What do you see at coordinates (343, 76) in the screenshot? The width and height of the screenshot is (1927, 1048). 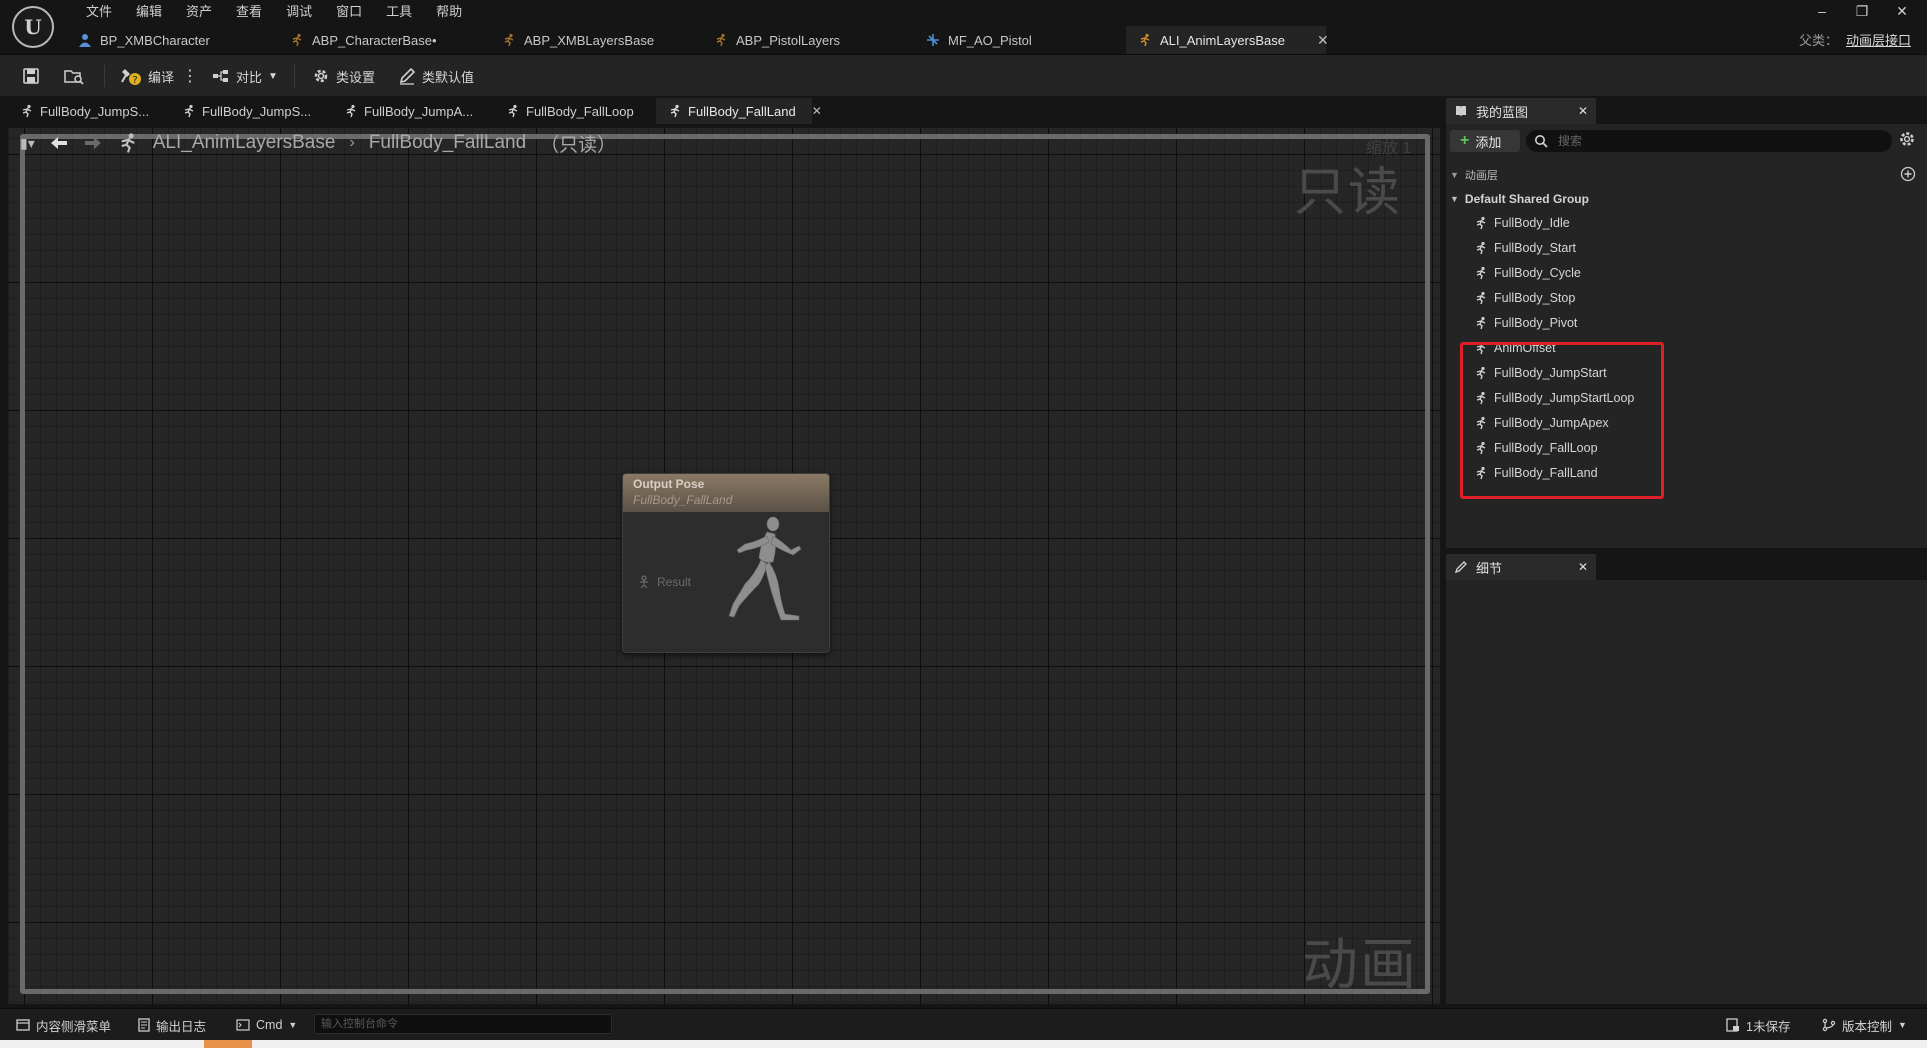 I see `class-settings-button: 类设置` at bounding box center [343, 76].